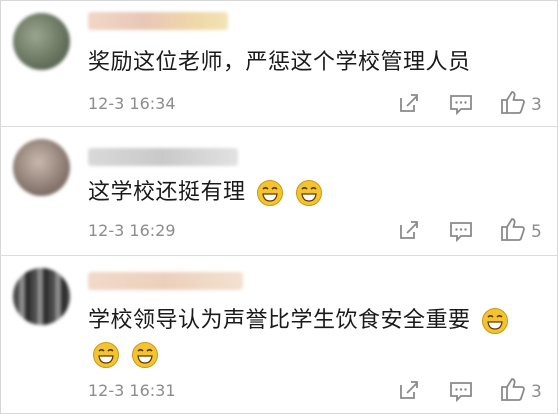 This screenshot has width=558, height=414. I want to click on comment-text: 这学校还挺有理, so click(167, 192).